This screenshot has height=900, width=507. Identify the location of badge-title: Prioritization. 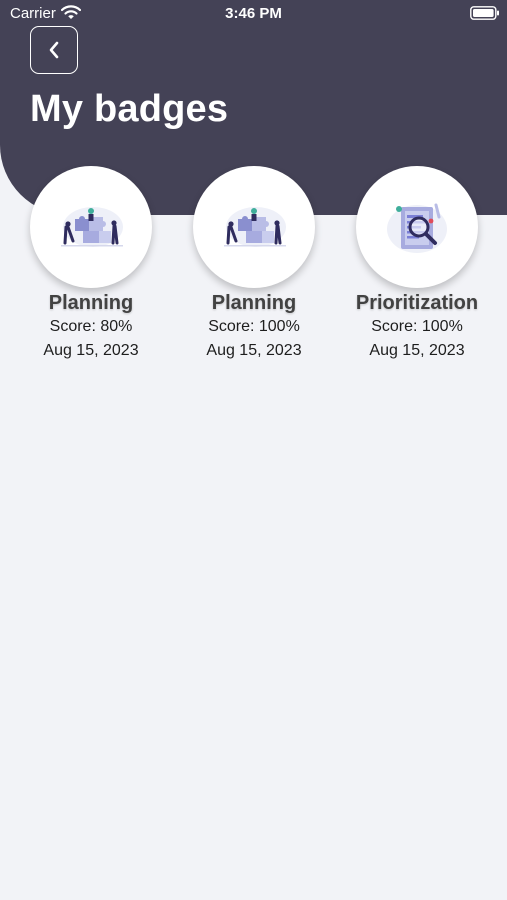
(417, 303).